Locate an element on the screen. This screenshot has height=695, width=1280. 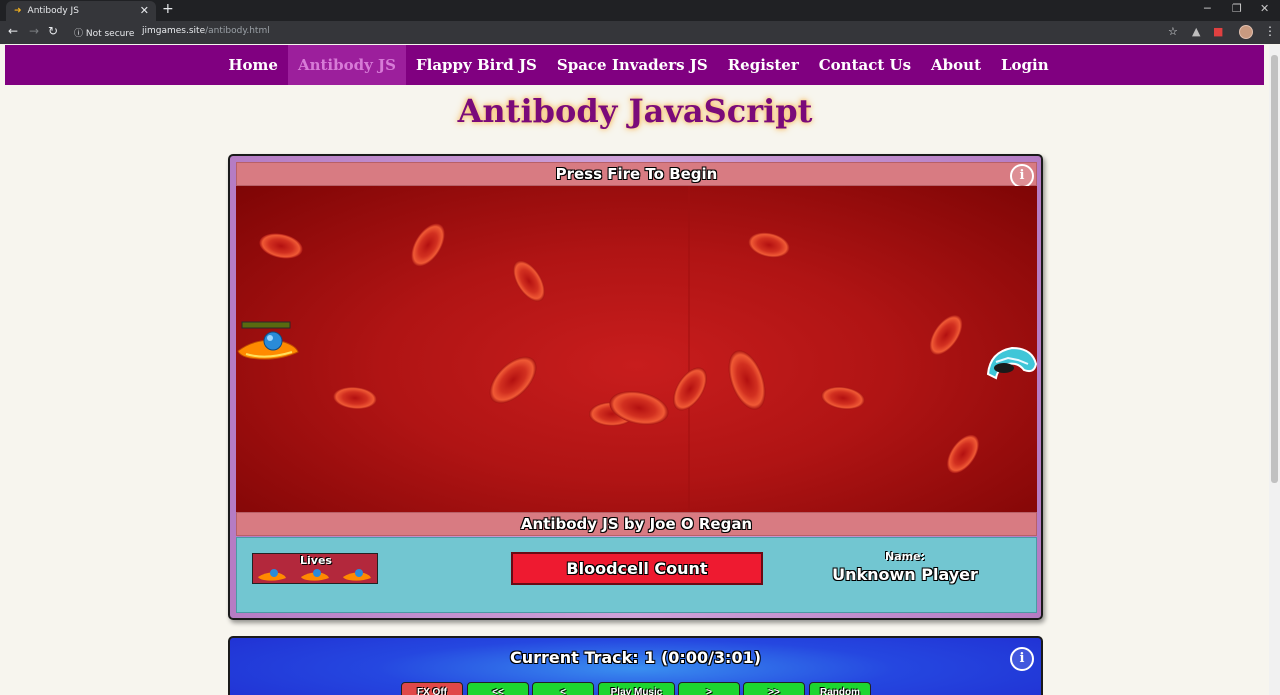
previous-button: < is located at coordinates (563, 688).